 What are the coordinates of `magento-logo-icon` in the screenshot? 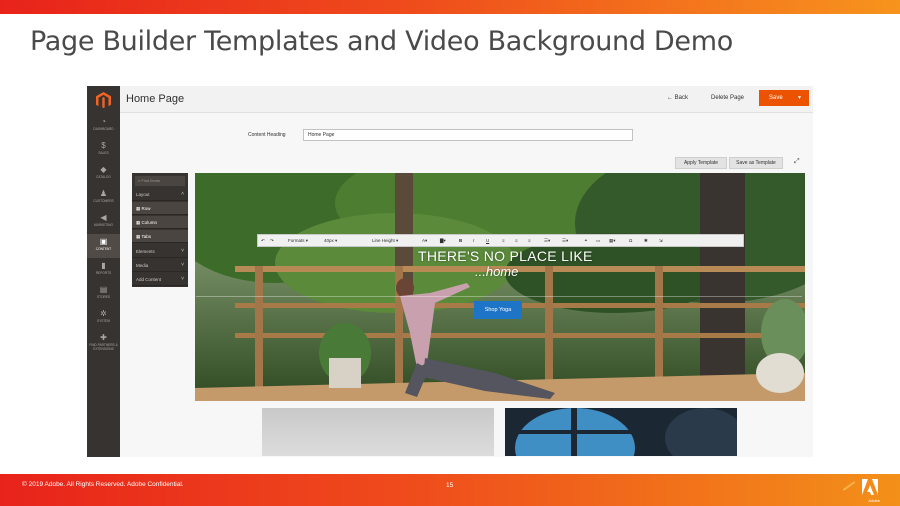 It's located at (103, 100).